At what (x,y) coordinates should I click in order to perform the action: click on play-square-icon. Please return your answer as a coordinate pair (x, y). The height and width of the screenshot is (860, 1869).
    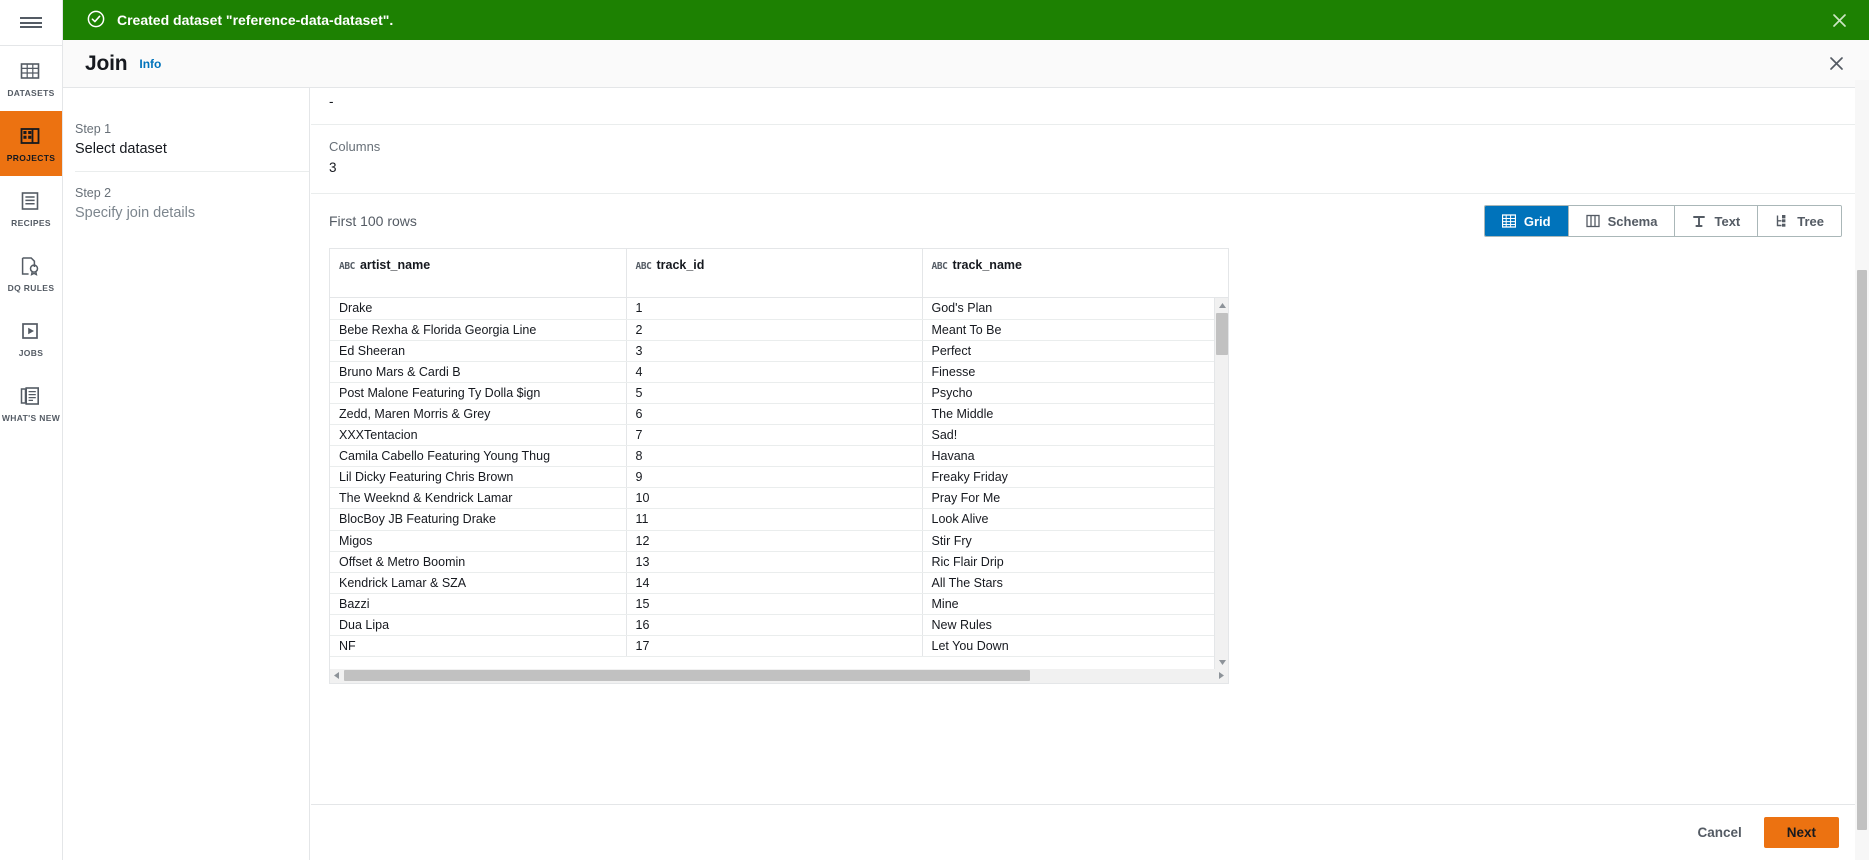
    Looking at the image, I should click on (31, 332).